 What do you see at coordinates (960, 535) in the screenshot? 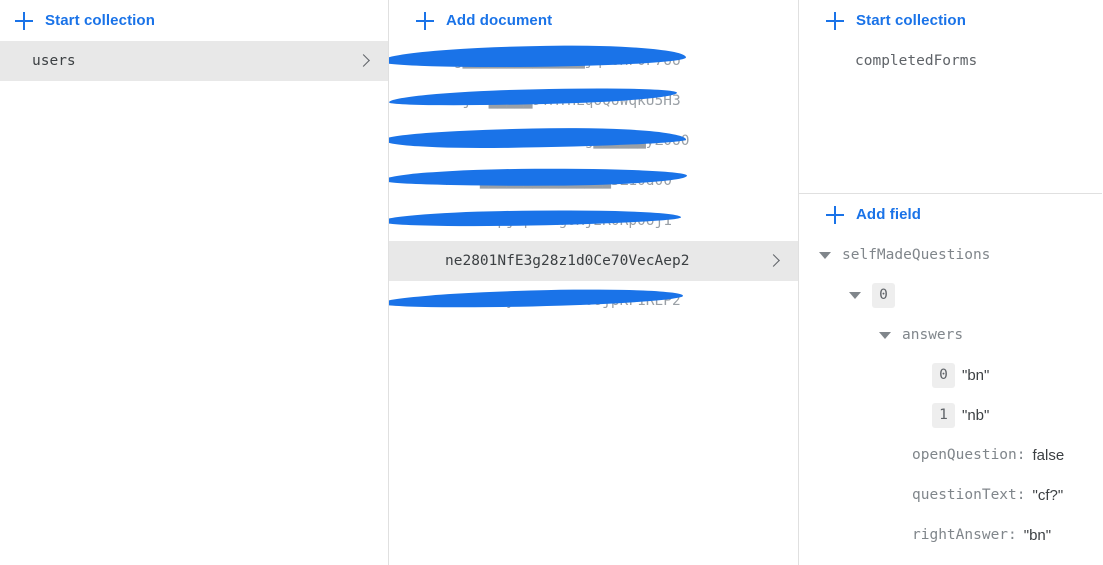
I see `field-key: rightAnswer` at bounding box center [960, 535].